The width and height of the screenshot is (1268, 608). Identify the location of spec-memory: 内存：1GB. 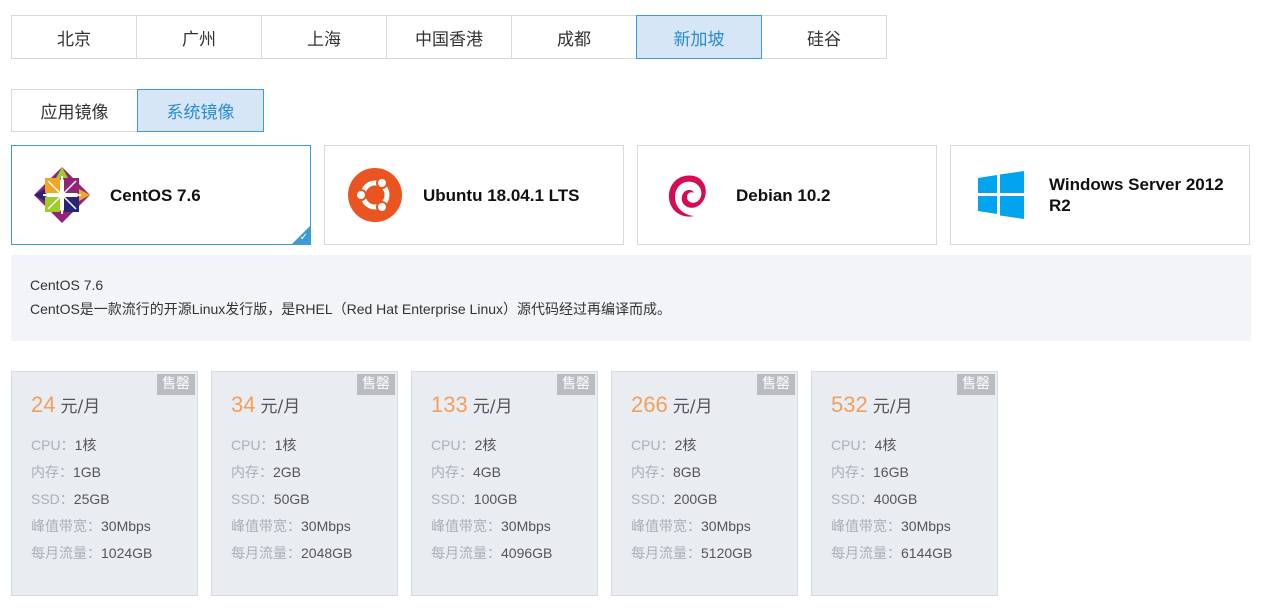
(91, 472).